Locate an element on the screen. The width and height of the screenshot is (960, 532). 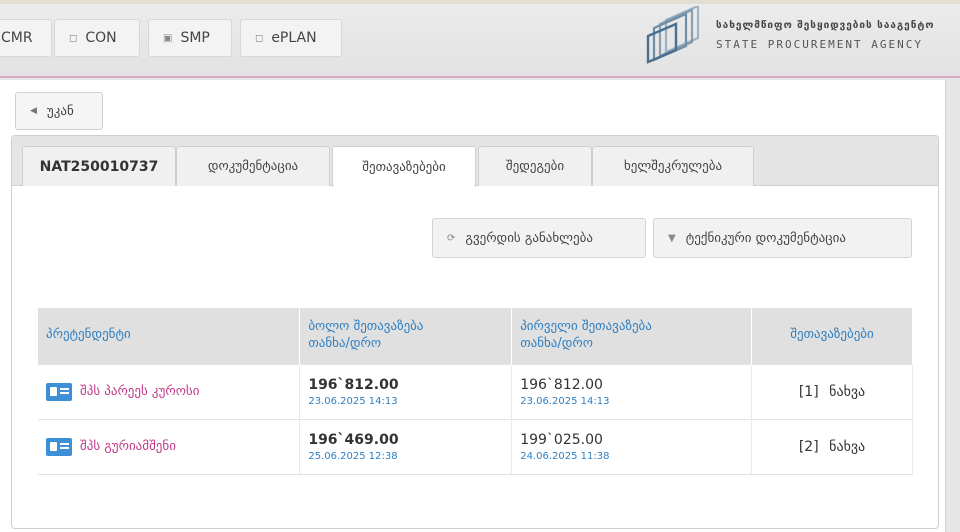
nav-button-eplan-label: ePLAN is located at coordinates (294, 38).